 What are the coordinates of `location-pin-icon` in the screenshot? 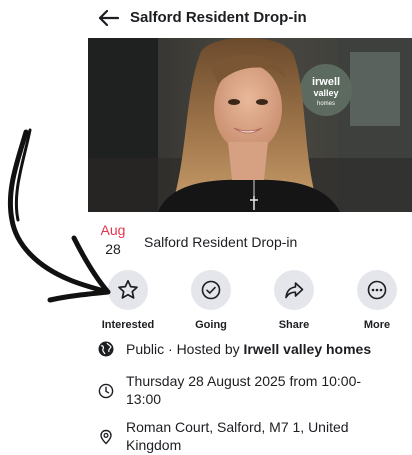 It's located at (106, 437).